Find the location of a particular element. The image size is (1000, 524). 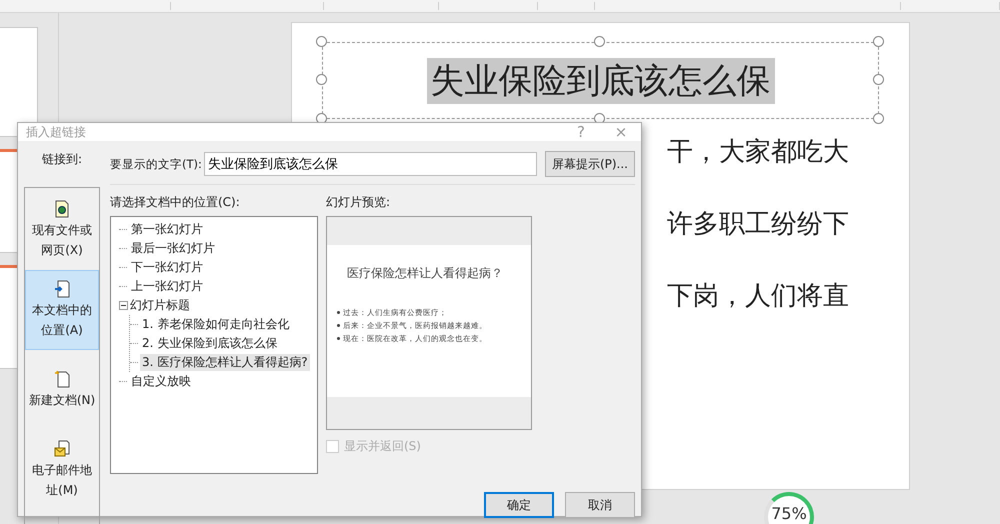

place-label: 请选择文档中的位置(C): is located at coordinates (175, 202).